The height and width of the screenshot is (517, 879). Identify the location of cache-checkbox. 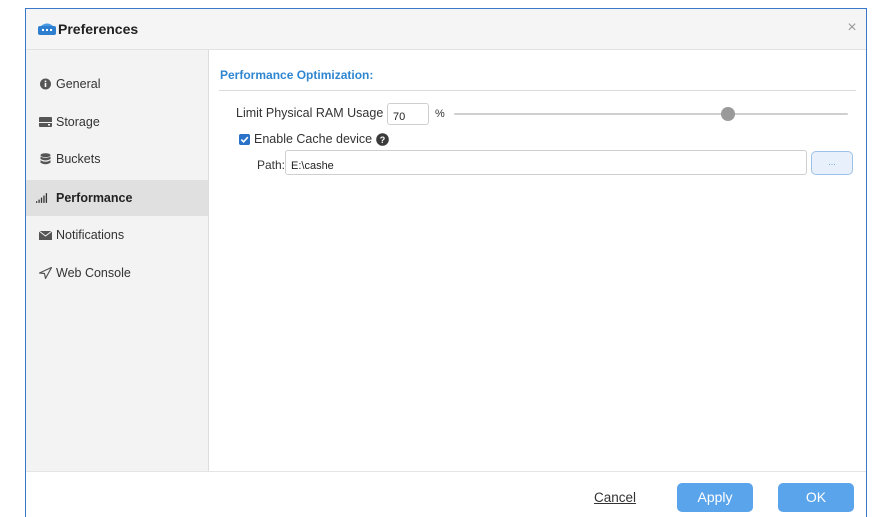
(244, 139).